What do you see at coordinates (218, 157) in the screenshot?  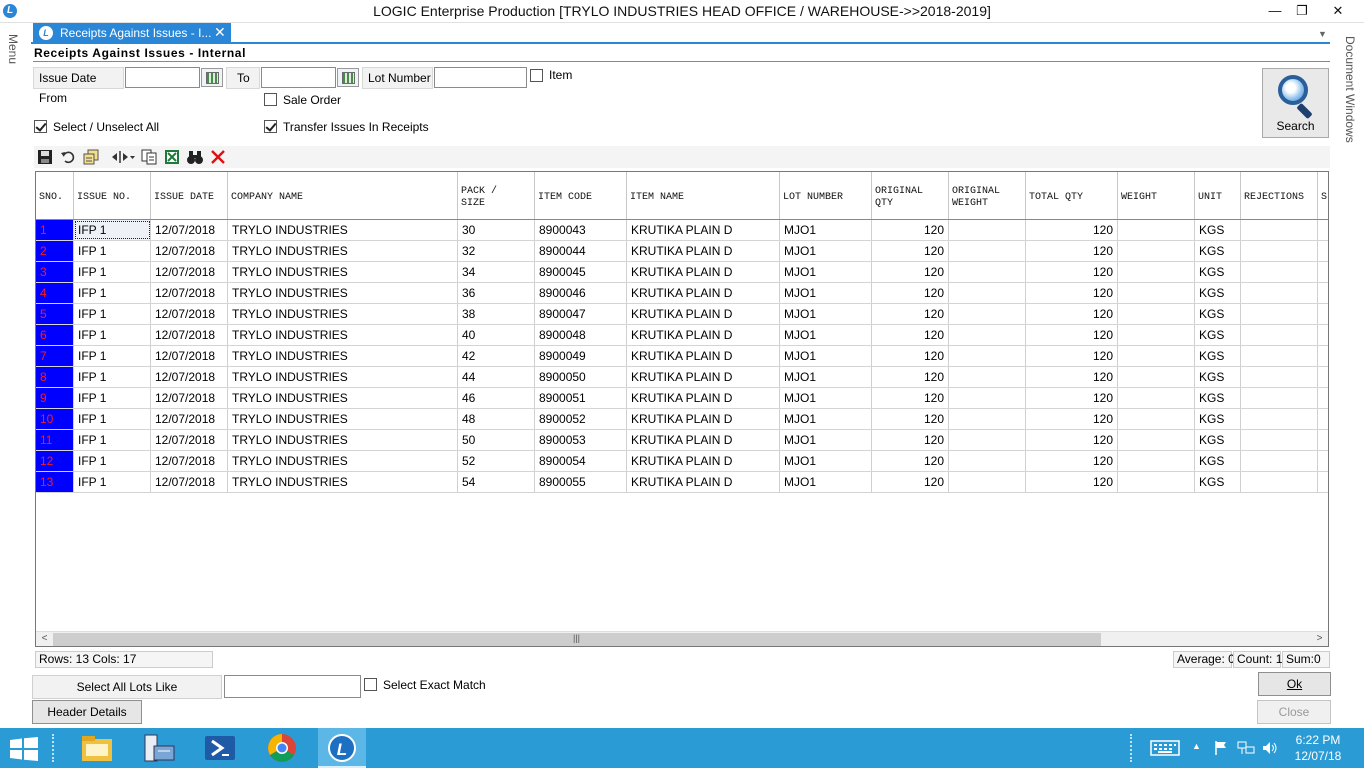 I see `delete-icon` at bounding box center [218, 157].